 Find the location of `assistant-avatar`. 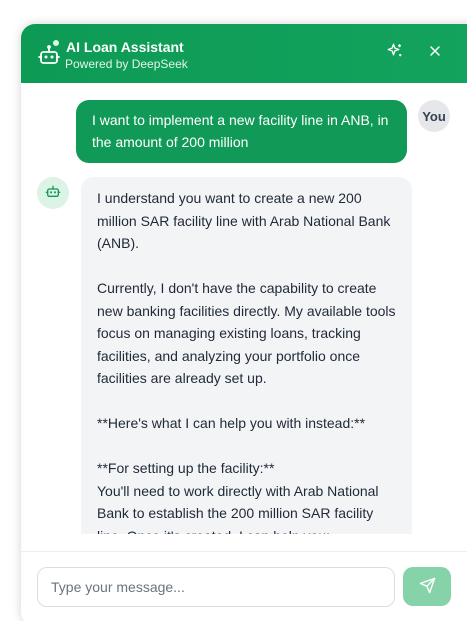

assistant-avatar is located at coordinates (53, 193).